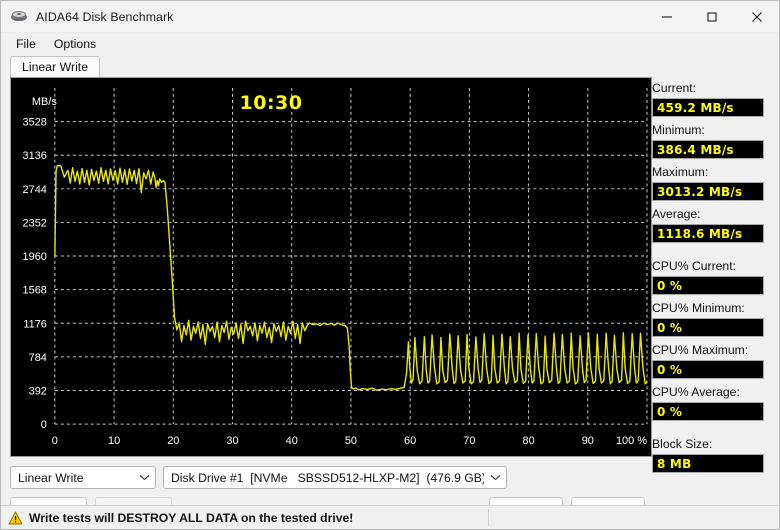  What do you see at coordinates (292, 441) in the screenshot?
I see `chart-x-tick: 40` at bounding box center [292, 441].